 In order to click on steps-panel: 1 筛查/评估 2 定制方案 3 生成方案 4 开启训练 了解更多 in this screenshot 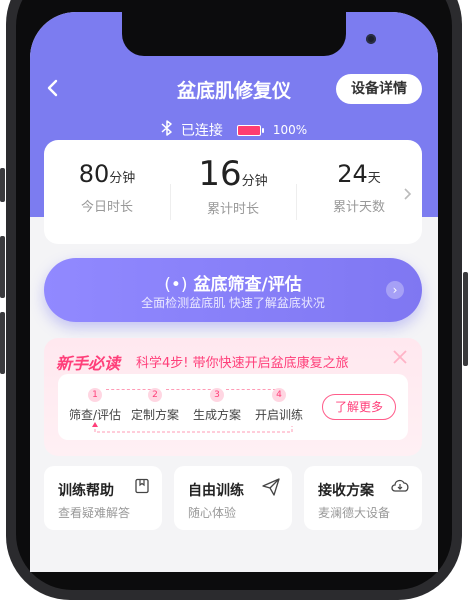, I will do `click(233, 407)`.